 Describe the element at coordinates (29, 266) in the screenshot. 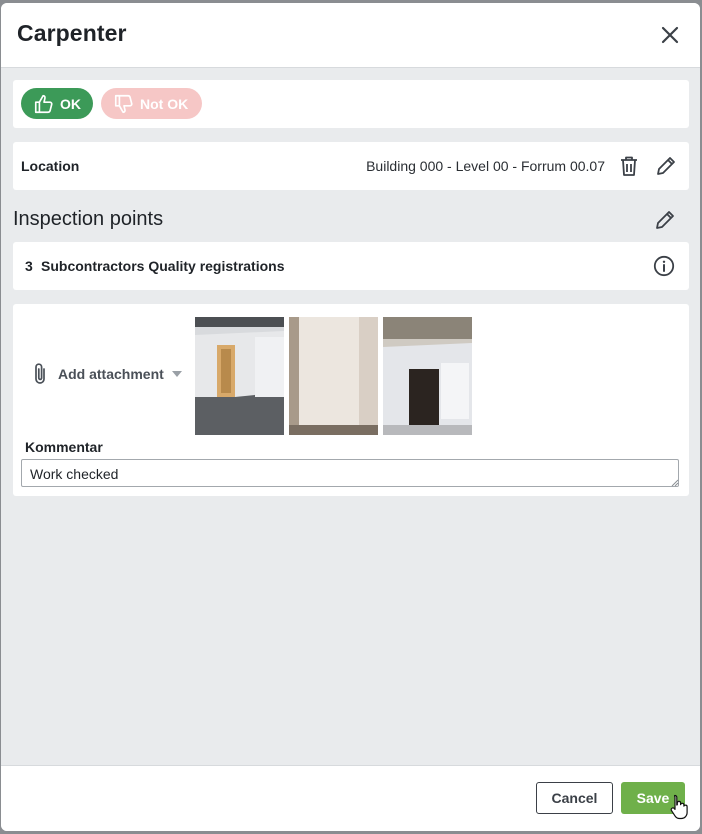

I see `item-number: 3` at that location.